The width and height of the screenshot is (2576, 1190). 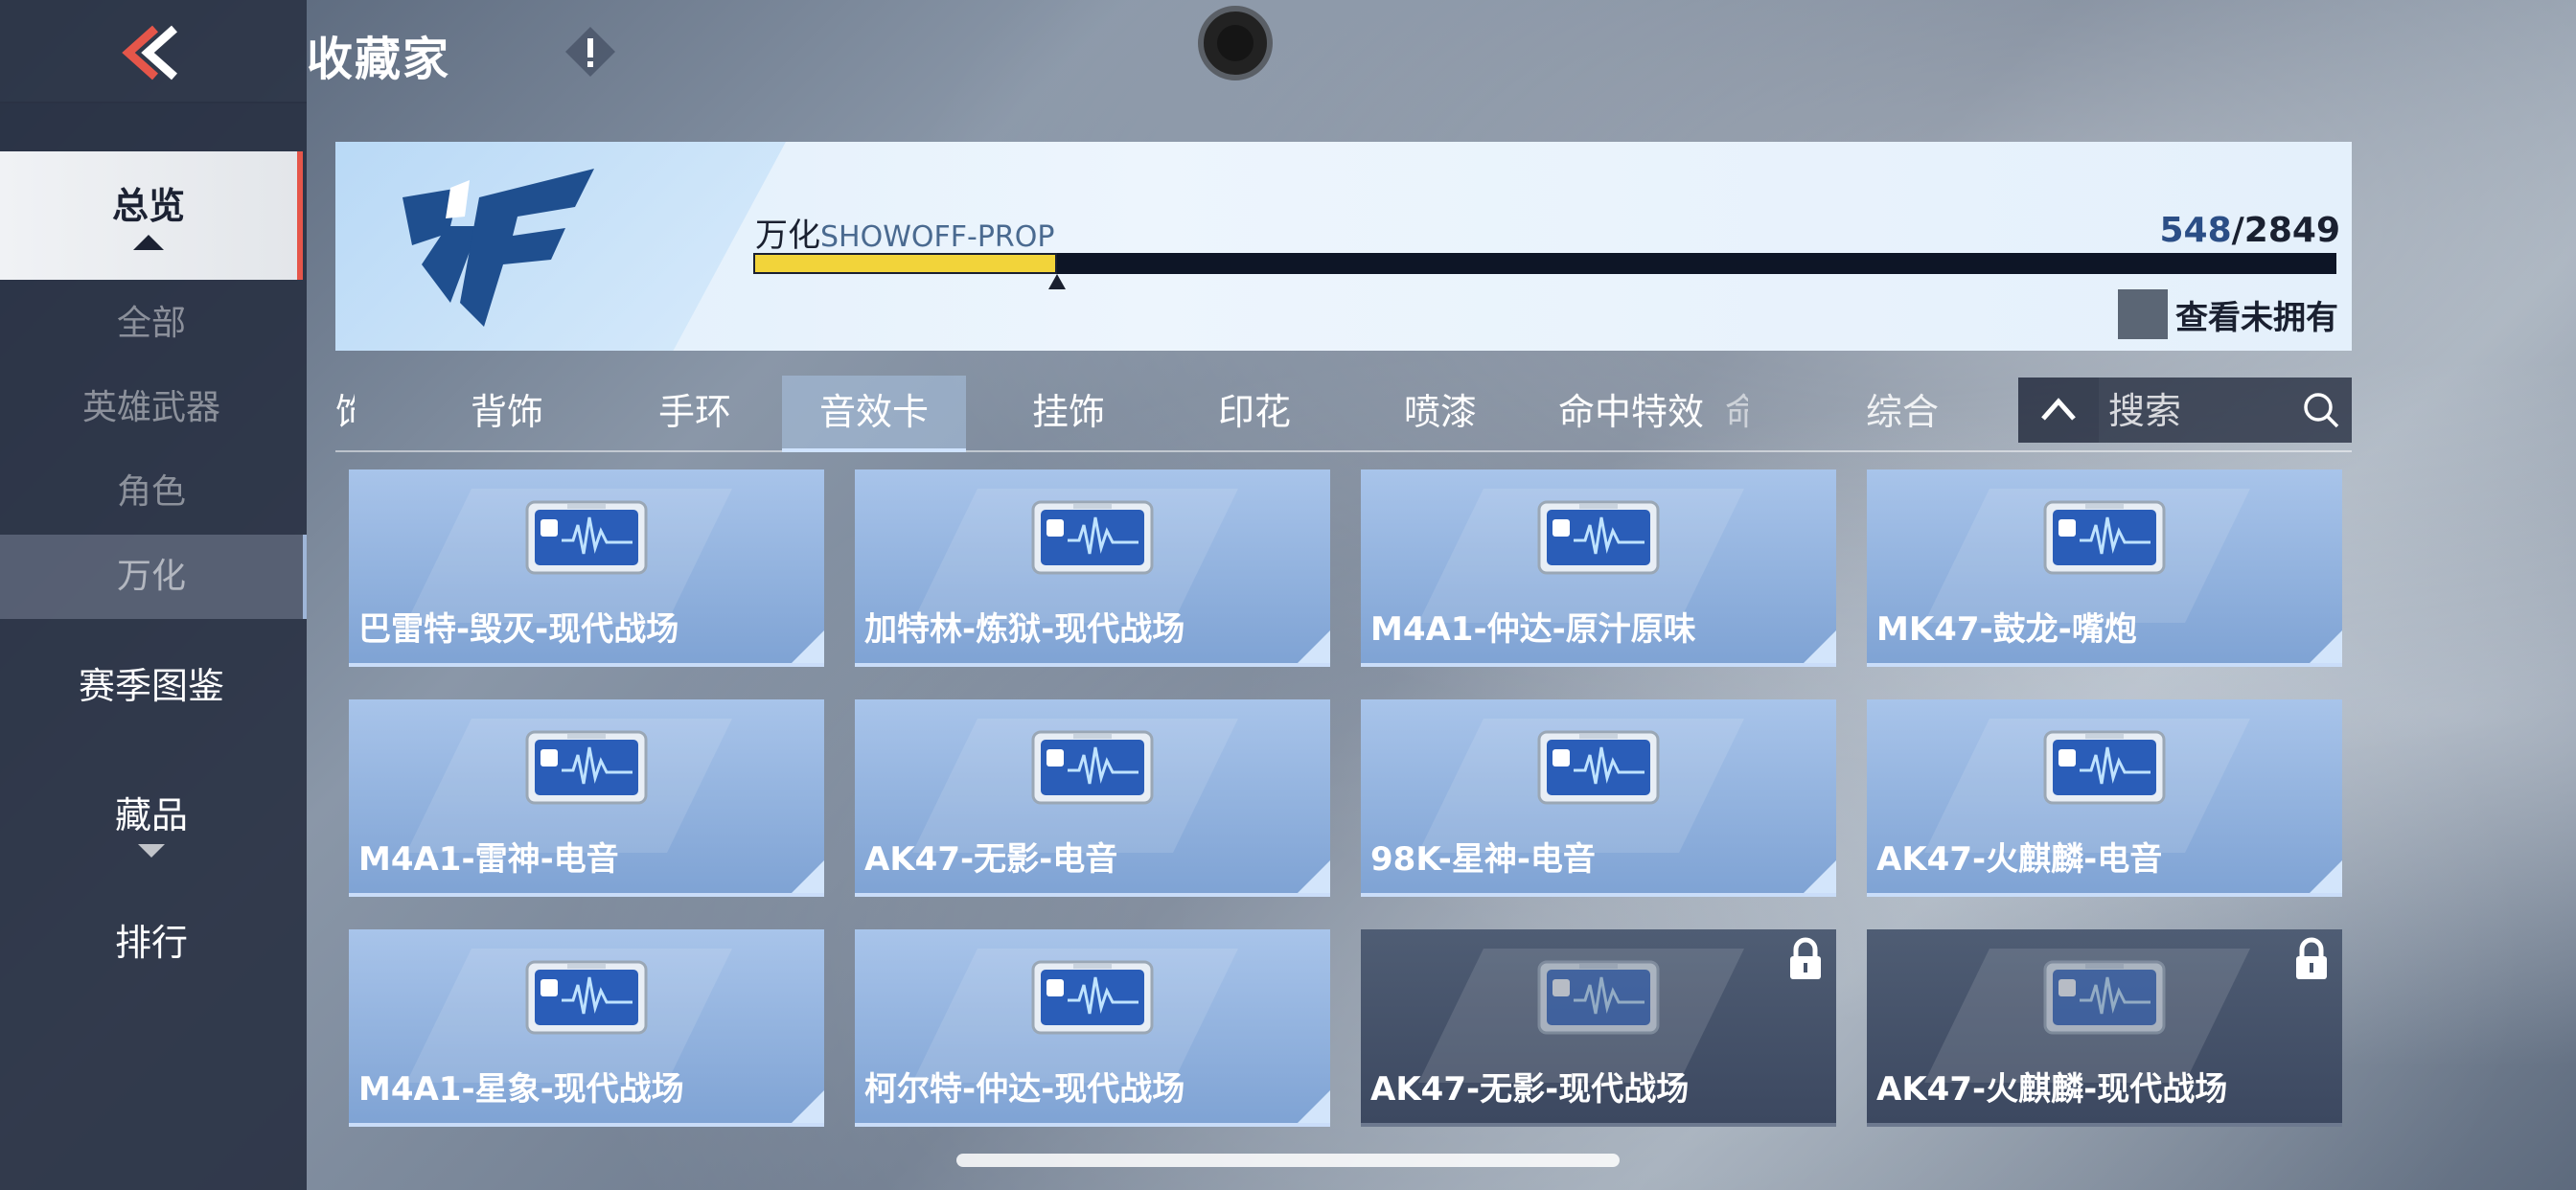 I want to click on top-bar: 收藏家, so click(x=1288, y=53).